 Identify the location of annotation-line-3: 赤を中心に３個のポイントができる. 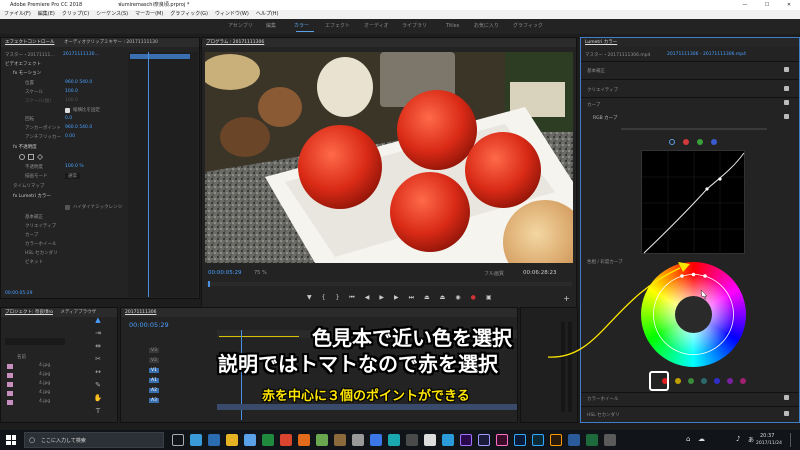
(366, 396).